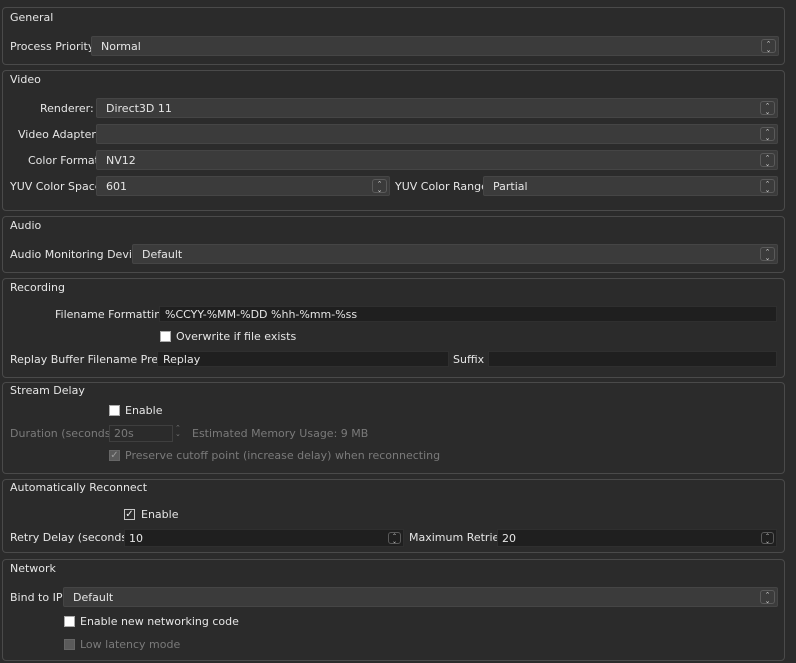 This screenshot has height=663, width=796. What do you see at coordinates (236, 336) in the screenshot?
I see `overwrite-label: Overwrite if file exists` at bounding box center [236, 336].